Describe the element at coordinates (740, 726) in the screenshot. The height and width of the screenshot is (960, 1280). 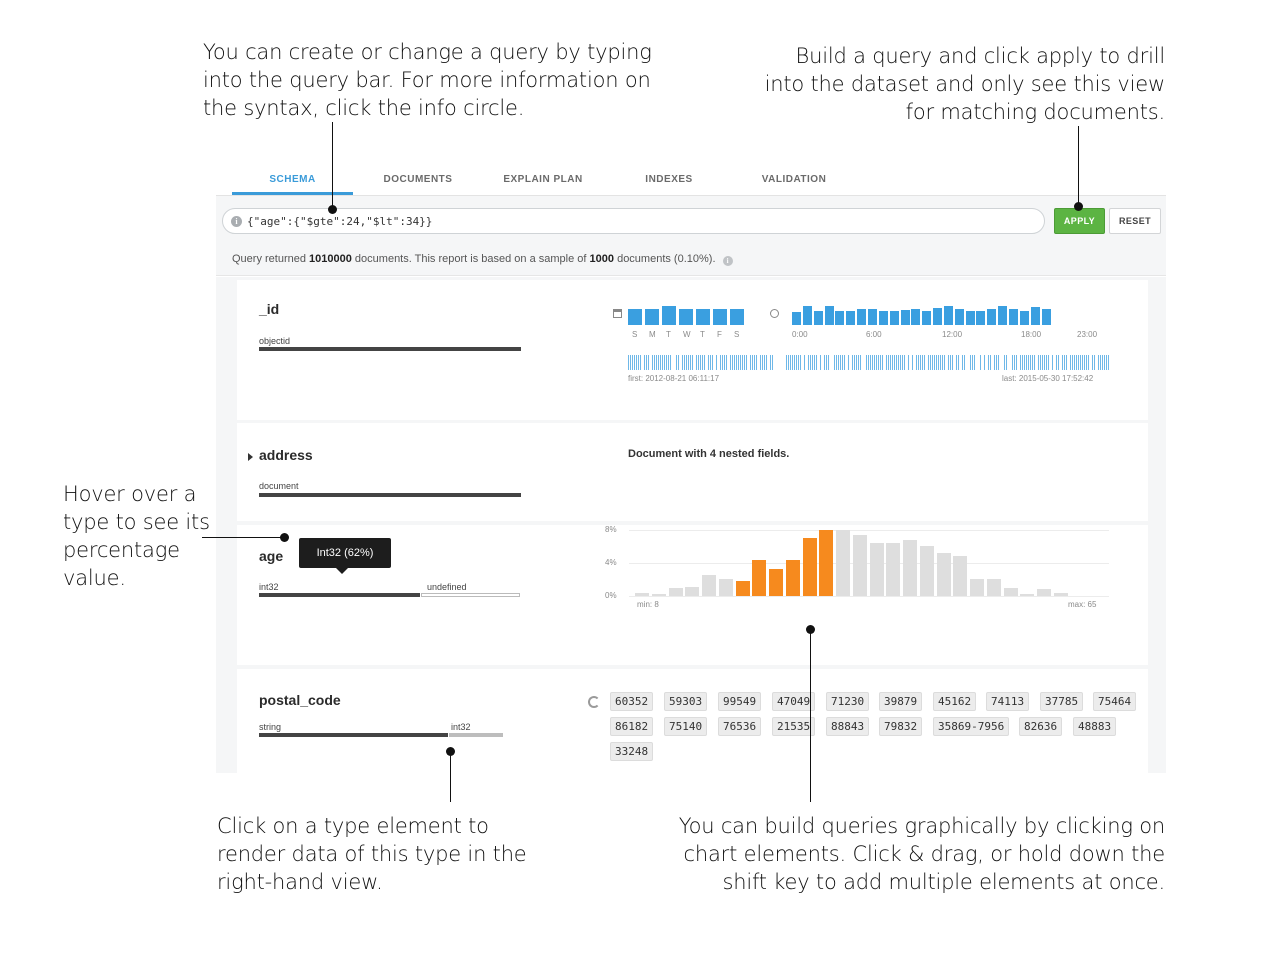
I see `postal-code-chip: 76536` at that location.